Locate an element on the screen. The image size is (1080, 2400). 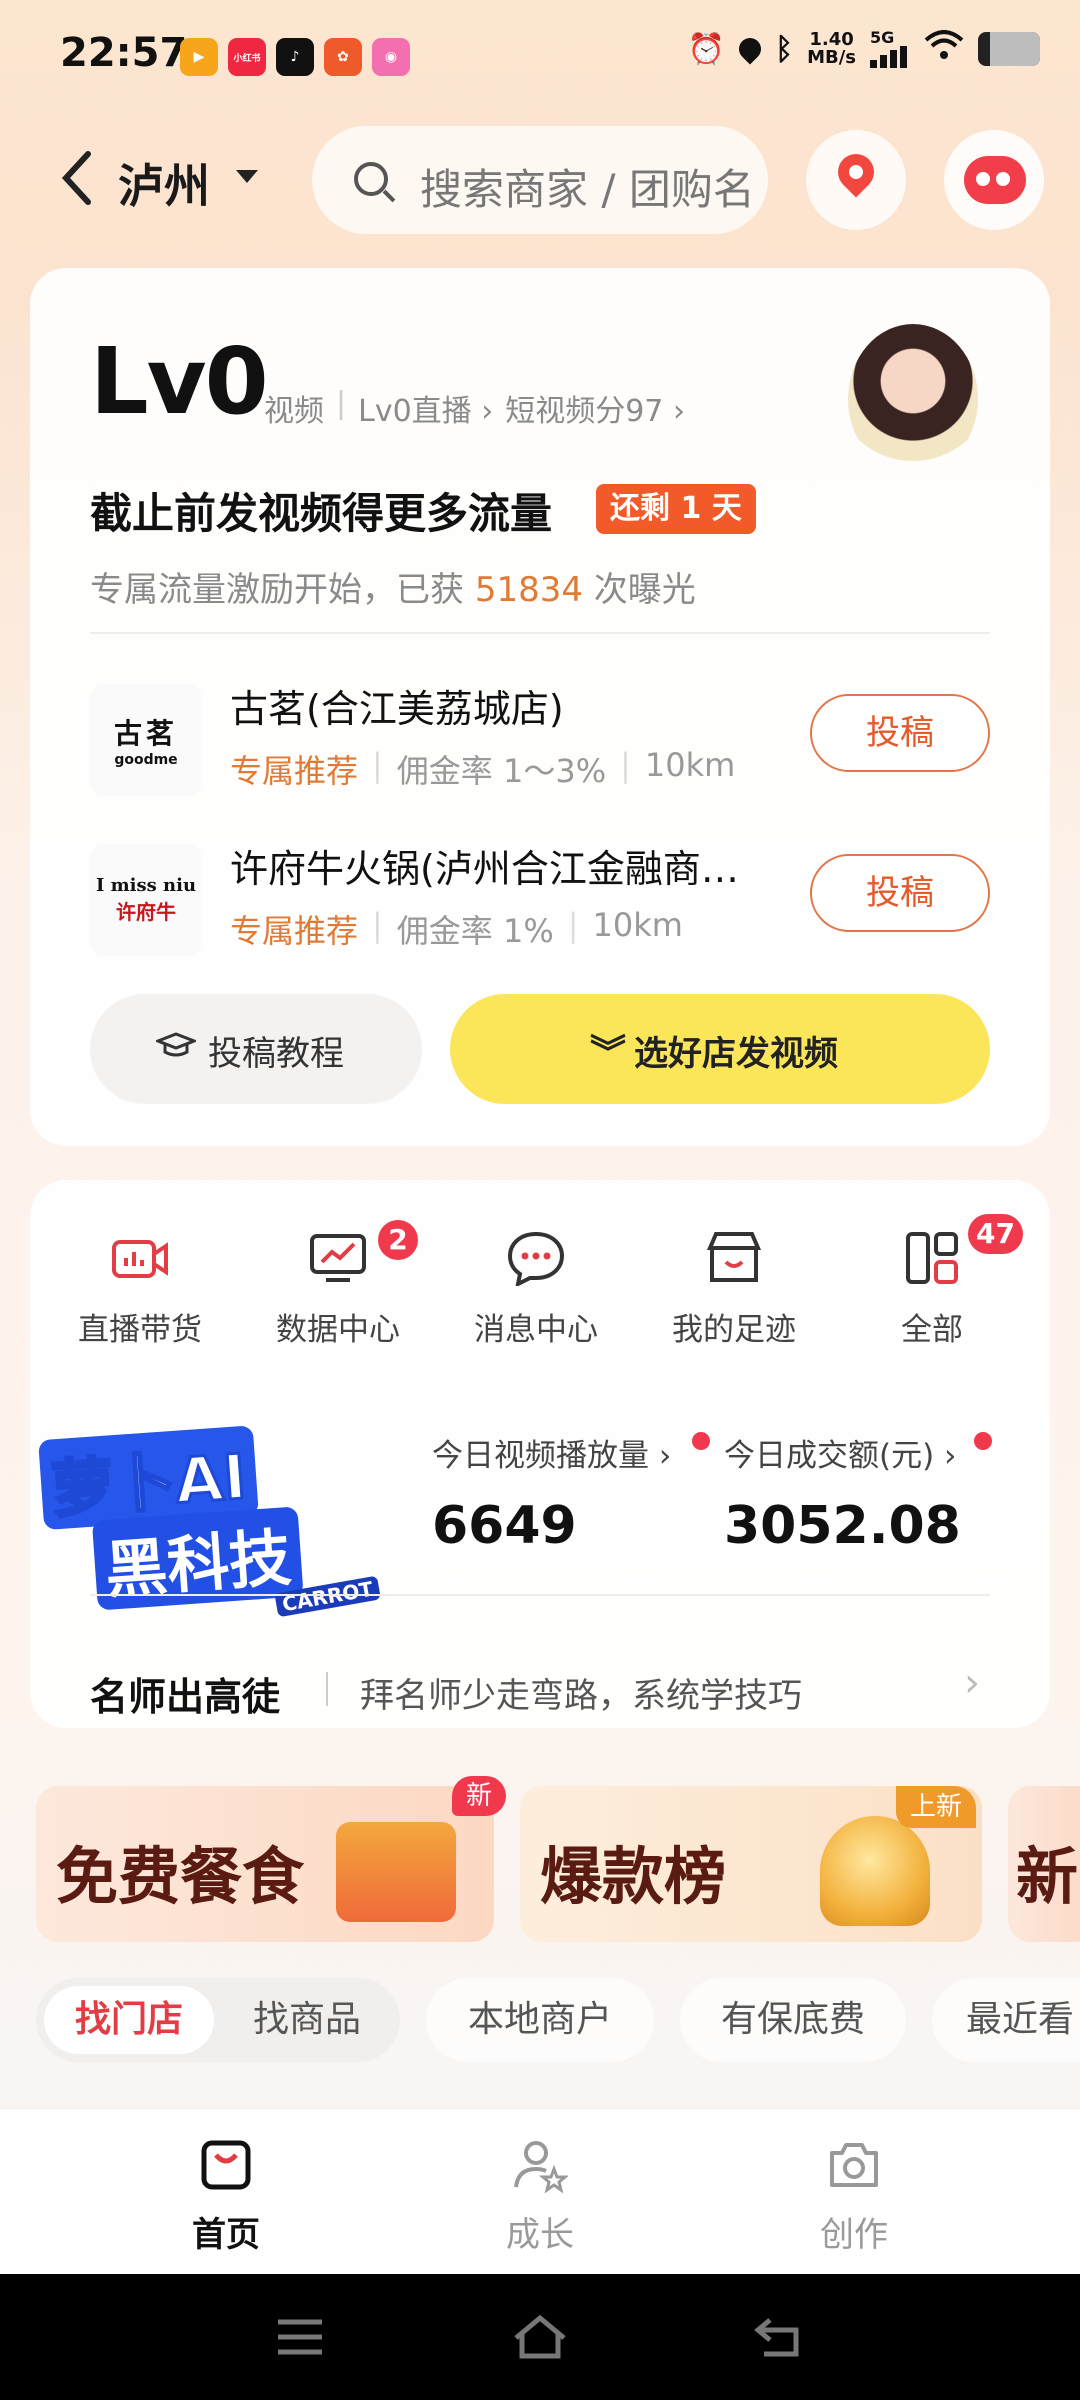
store-logo-line2: goodme is located at coordinates (146, 760).